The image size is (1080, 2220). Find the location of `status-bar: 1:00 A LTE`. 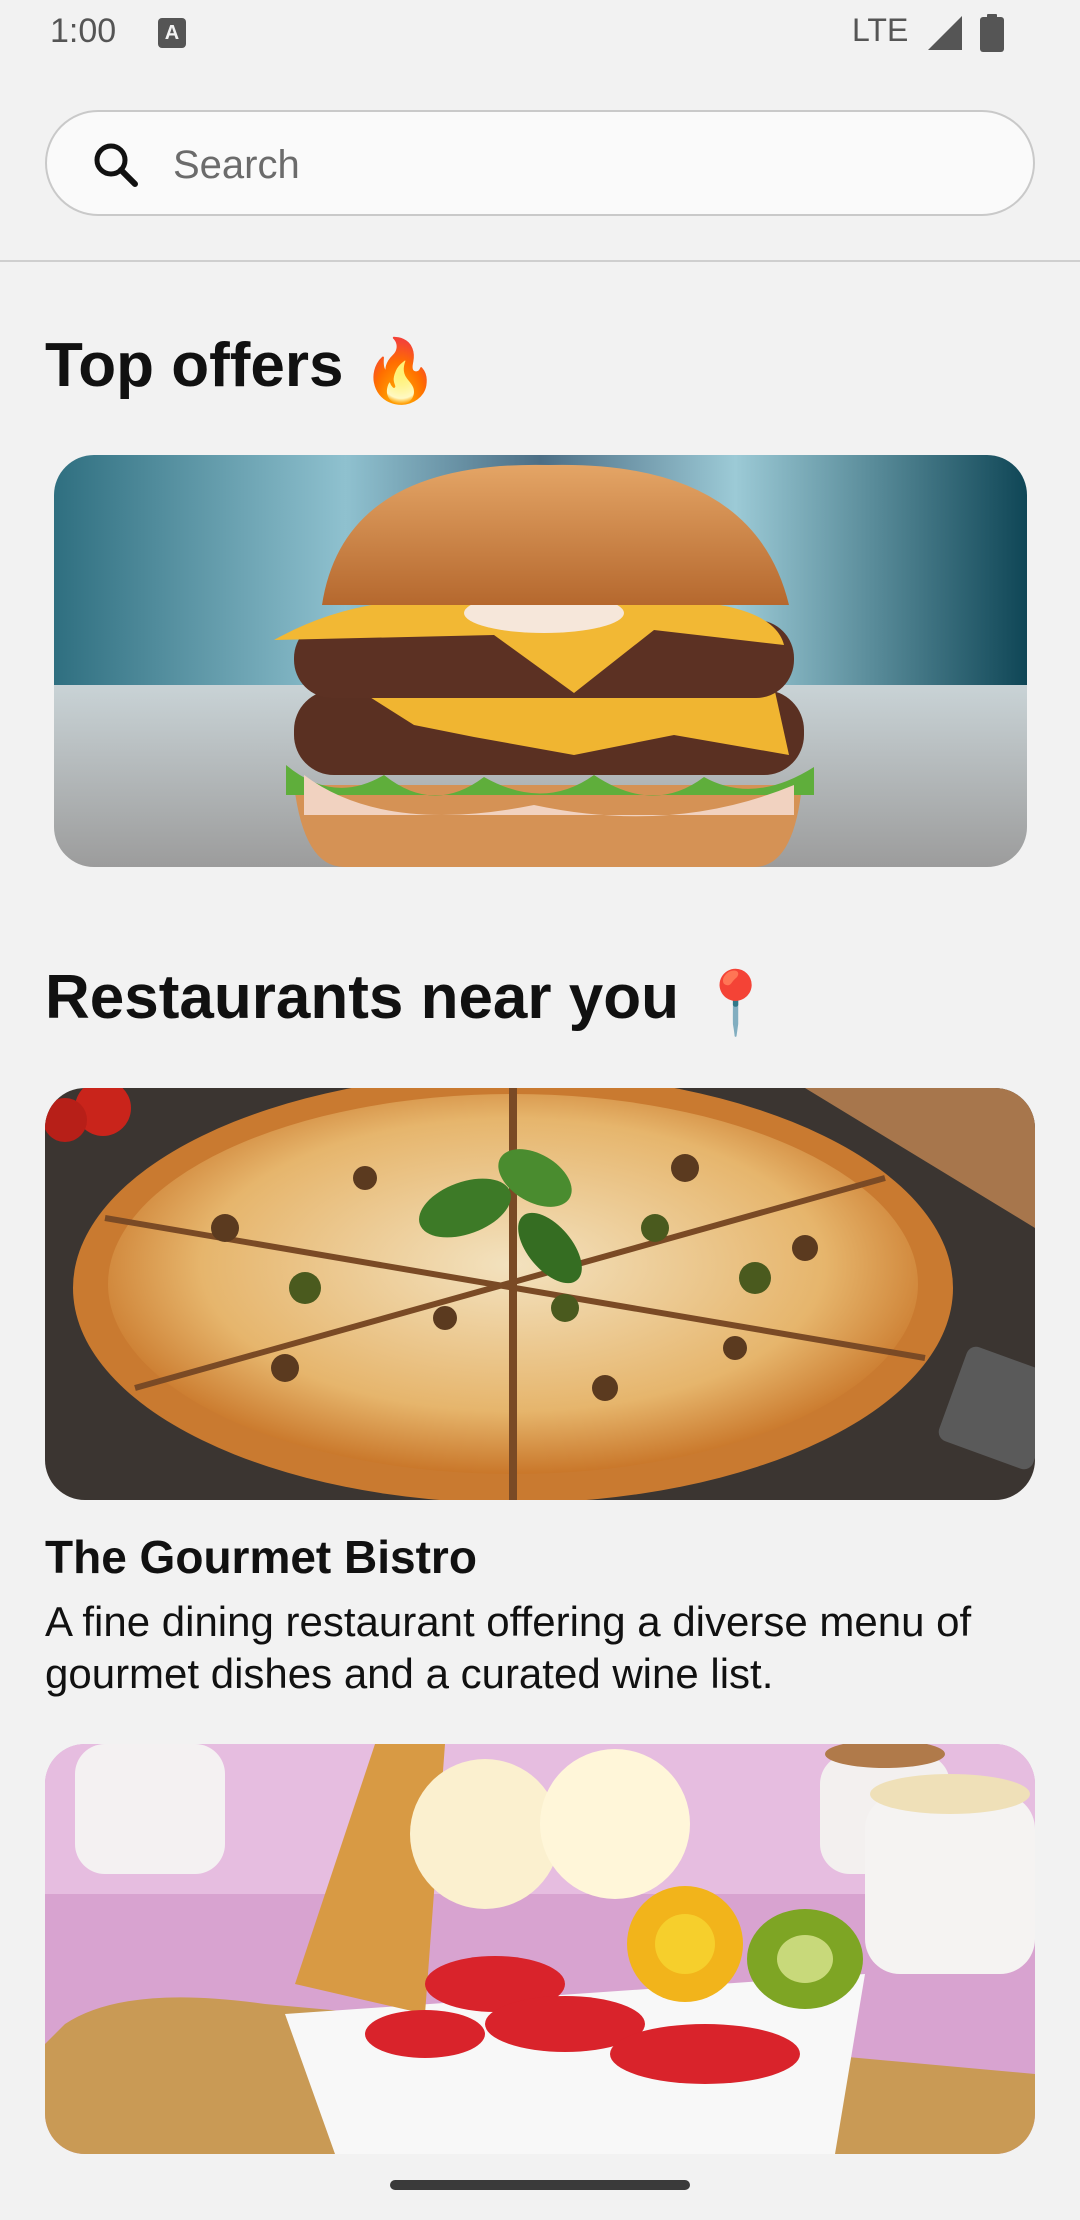

status-bar: 1:00 A LTE is located at coordinates (540, 33).